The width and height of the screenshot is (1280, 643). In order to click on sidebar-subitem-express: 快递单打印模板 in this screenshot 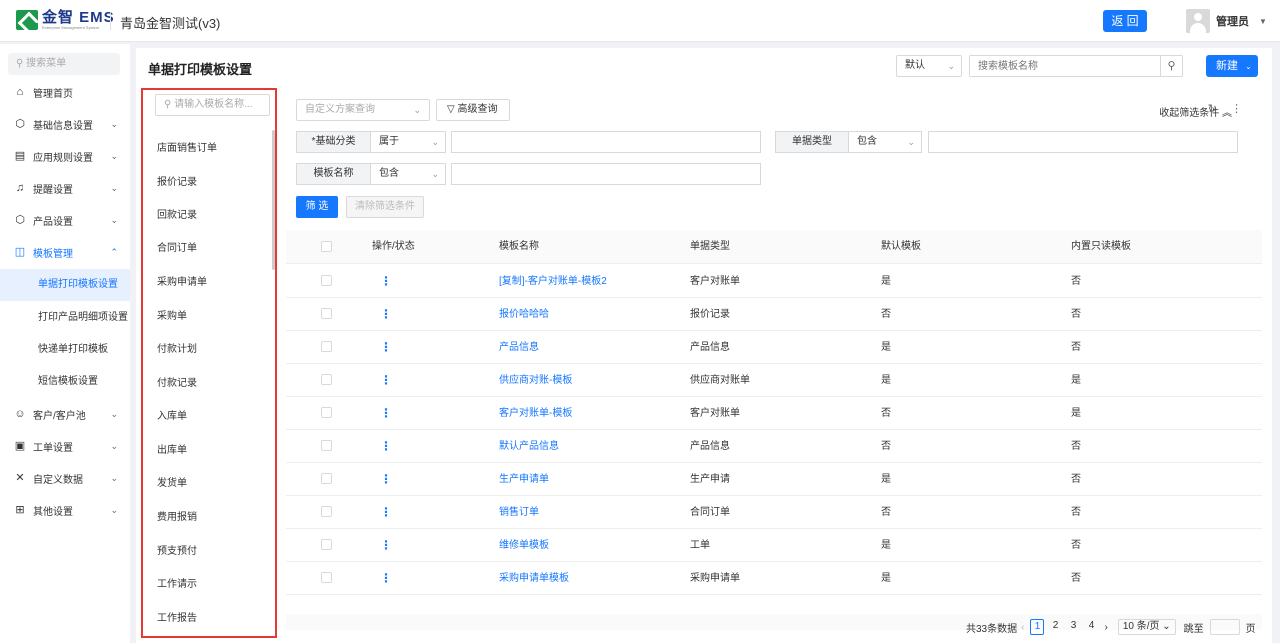, I will do `click(65, 350)`.